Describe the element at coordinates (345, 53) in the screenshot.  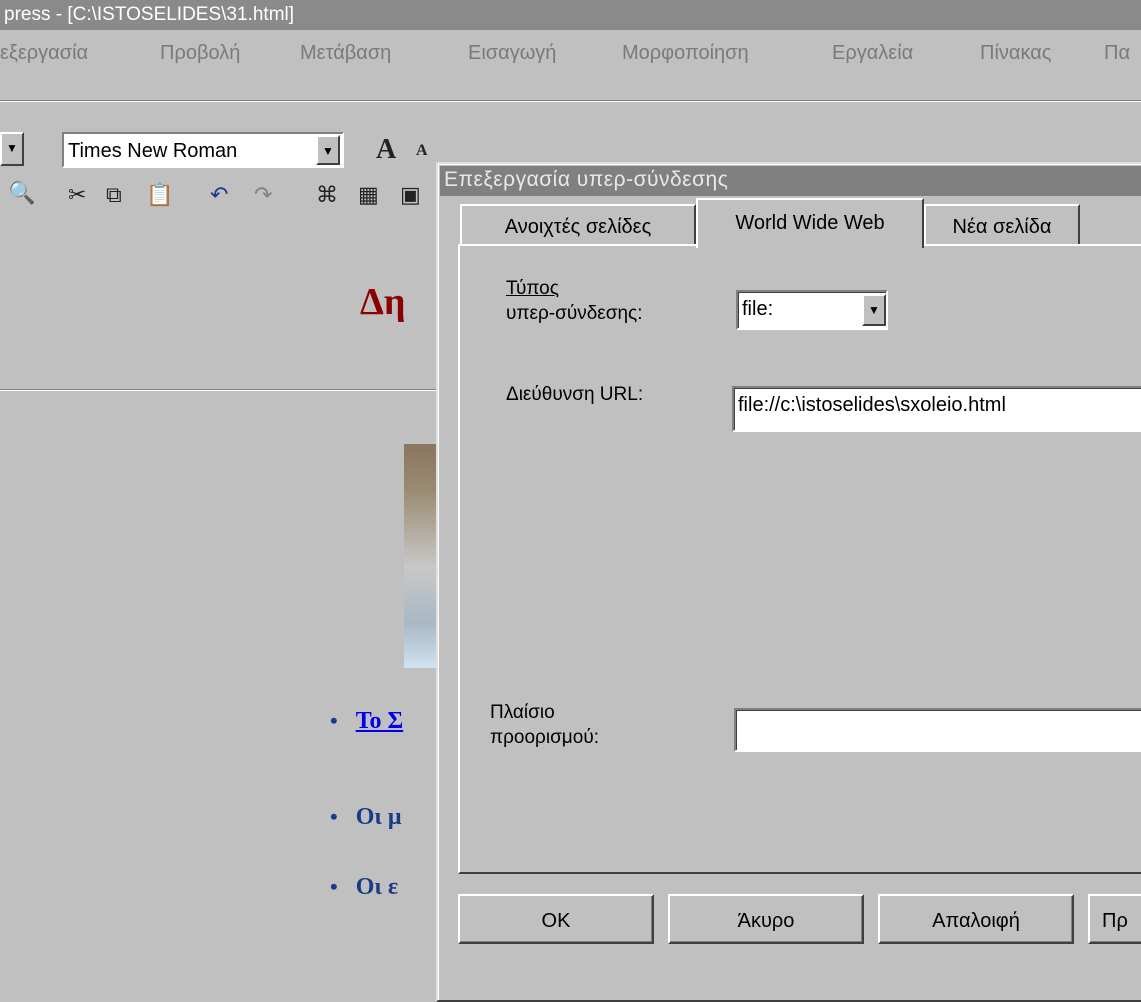
I see `menu-go: Μετάβαση` at that location.